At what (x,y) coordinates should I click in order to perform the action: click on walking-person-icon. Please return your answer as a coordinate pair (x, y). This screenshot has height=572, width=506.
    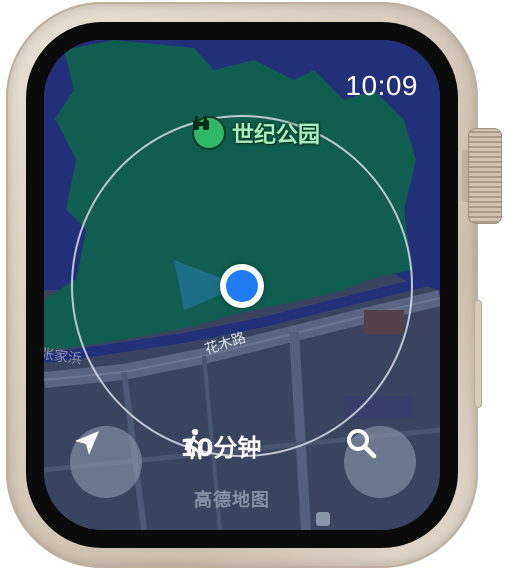
    Looking at the image, I should click on (194, 444).